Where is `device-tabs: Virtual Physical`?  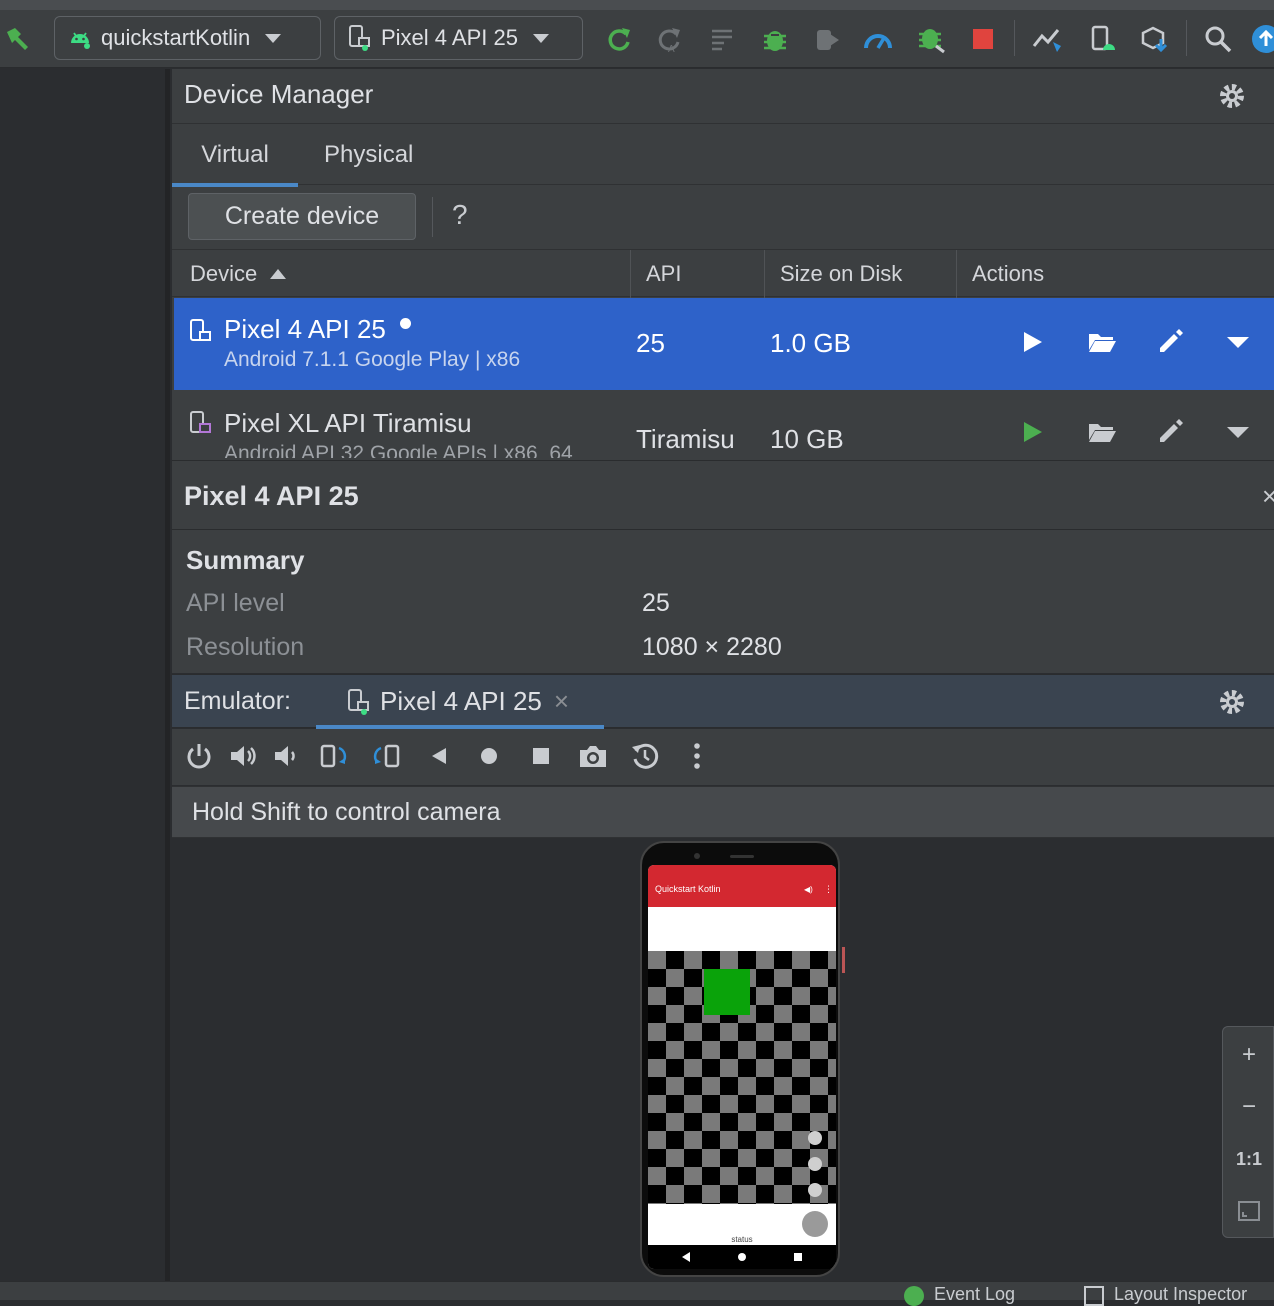 device-tabs: Virtual Physical is located at coordinates (723, 155).